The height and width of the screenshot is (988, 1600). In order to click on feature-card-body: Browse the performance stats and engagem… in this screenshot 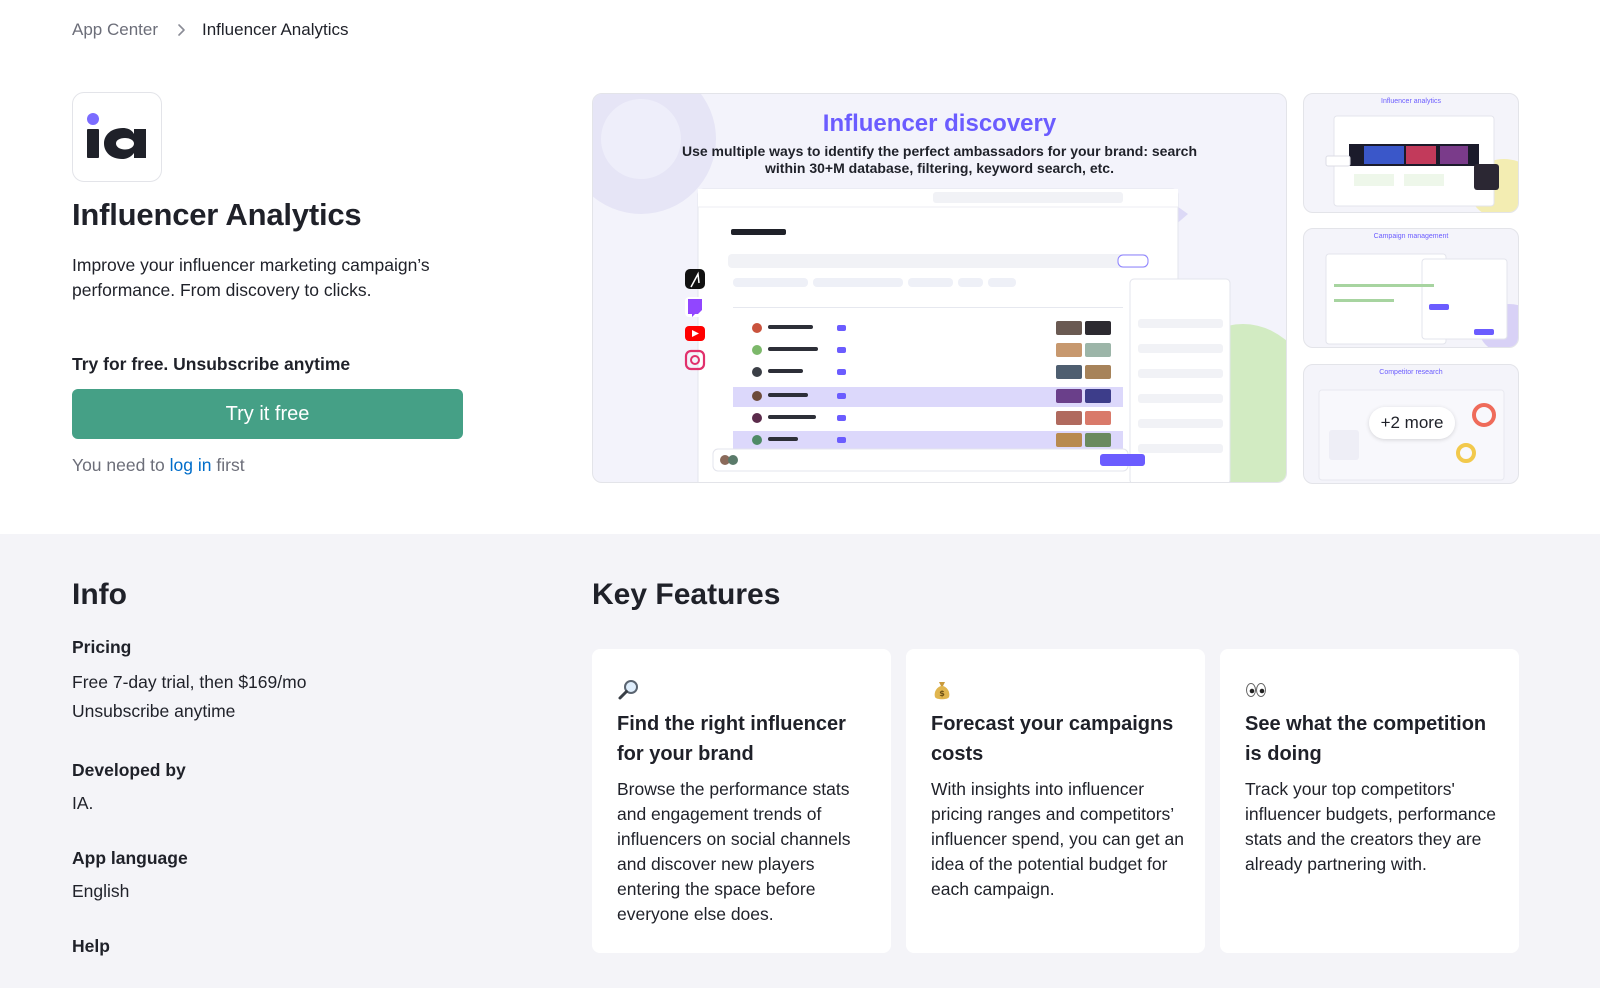, I will do `click(734, 851)`.